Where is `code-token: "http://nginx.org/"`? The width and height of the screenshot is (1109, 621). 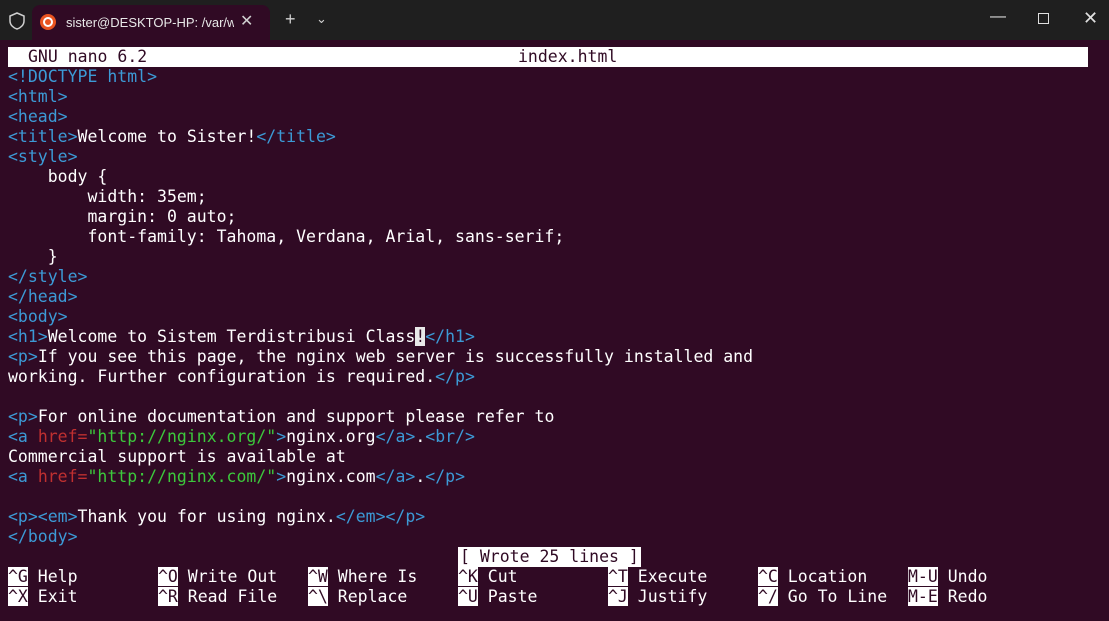 code-token: "http://nginx.org/" is located at coordinates (182, 436).